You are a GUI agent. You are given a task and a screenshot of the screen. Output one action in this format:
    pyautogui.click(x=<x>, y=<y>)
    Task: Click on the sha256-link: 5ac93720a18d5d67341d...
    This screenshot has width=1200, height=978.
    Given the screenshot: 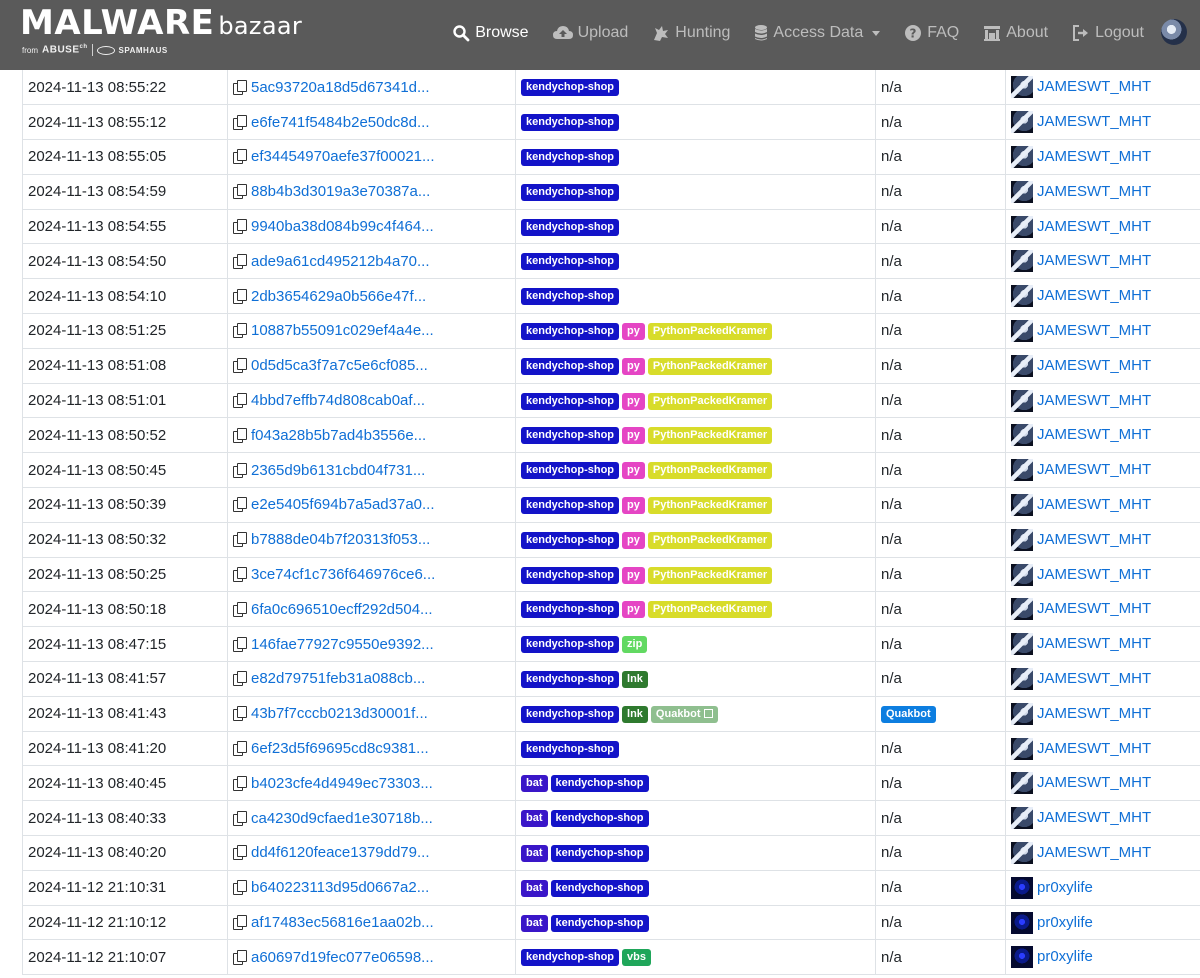 What is the action you would take?
    pyautogui.click(x=340, y=87)
    